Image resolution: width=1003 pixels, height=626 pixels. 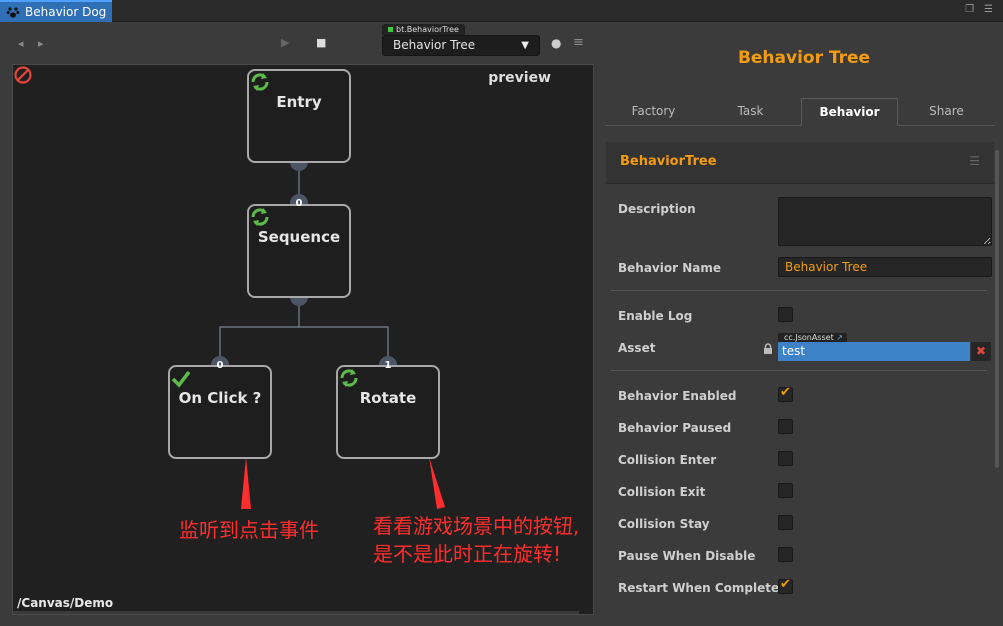 I want to click on tab-share: Share, so click(x=946, y=112).